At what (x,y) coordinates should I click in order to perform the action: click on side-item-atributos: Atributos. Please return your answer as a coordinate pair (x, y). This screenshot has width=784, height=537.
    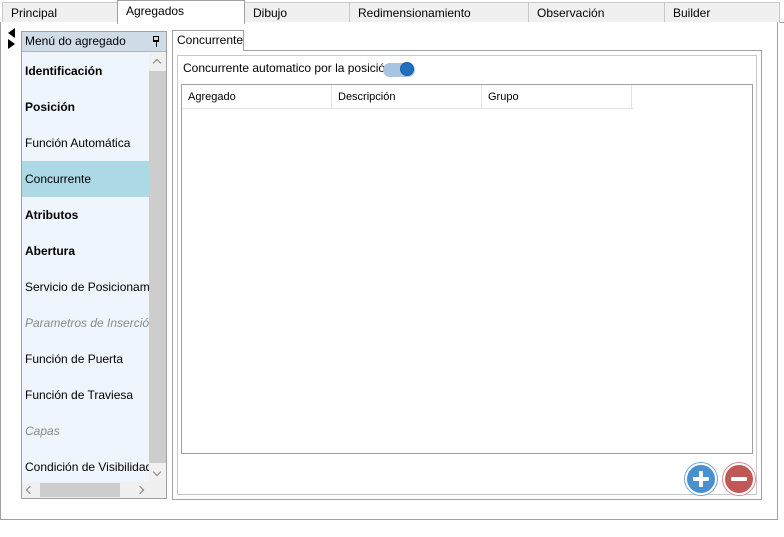
    Looking at the image, I should click on (85, 215).